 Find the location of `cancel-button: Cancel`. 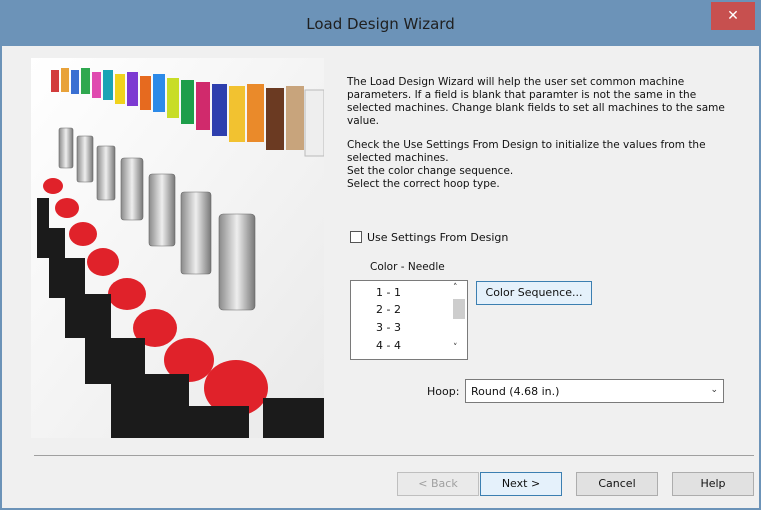

cancel-button: Cancel is located at coordinates (617, 484).